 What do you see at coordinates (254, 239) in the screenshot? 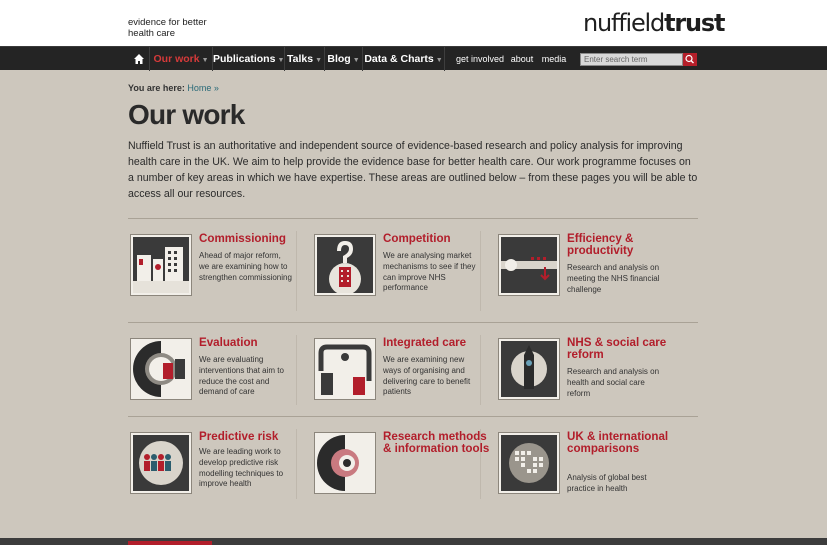
I see `card-title: Commissioning` at bounding box center [254, 239].